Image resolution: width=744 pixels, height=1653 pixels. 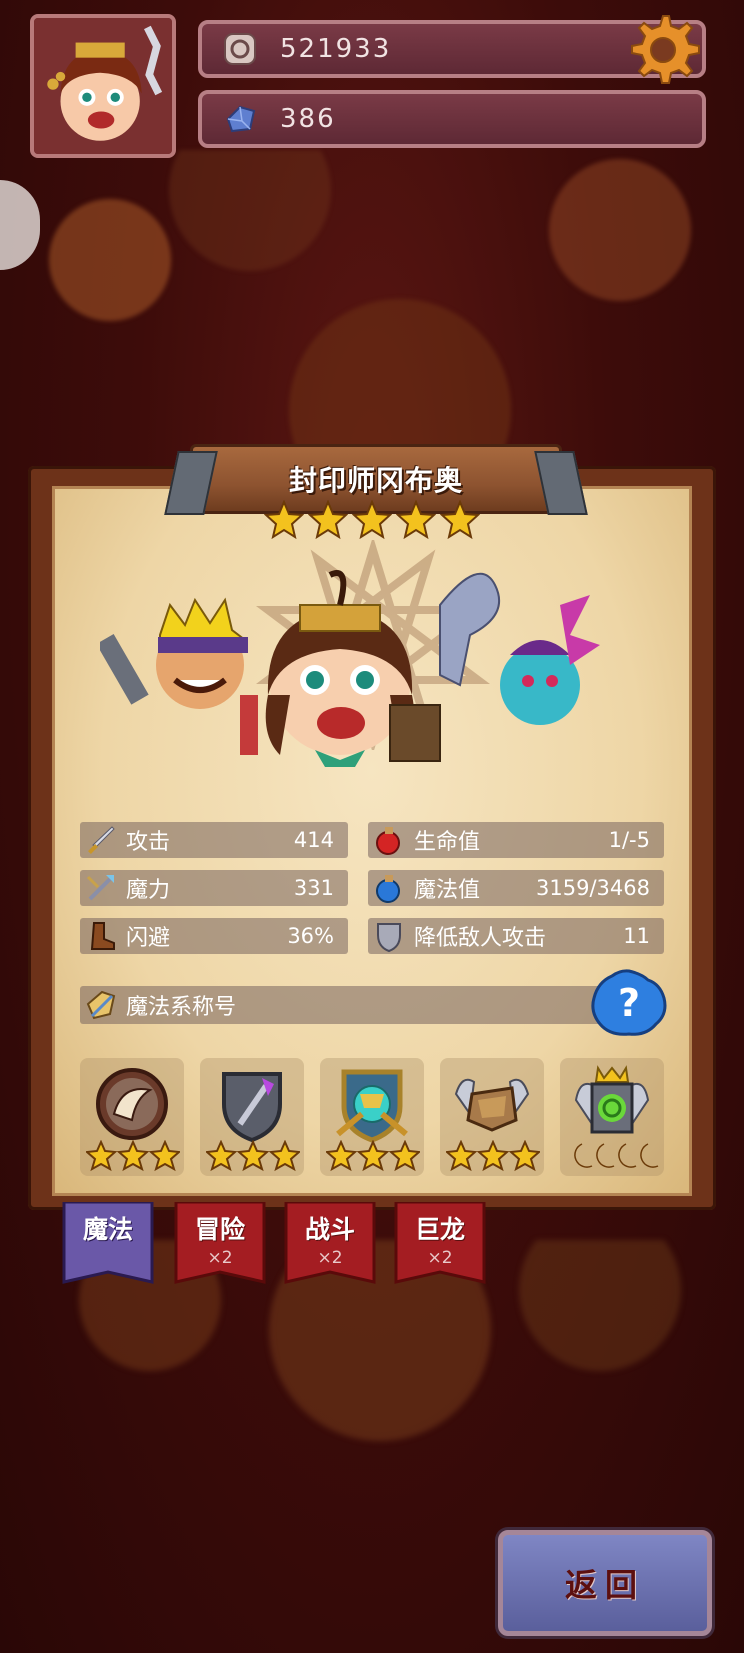 I want to click on horn-badge-icon, so click(x=132, y=1104).